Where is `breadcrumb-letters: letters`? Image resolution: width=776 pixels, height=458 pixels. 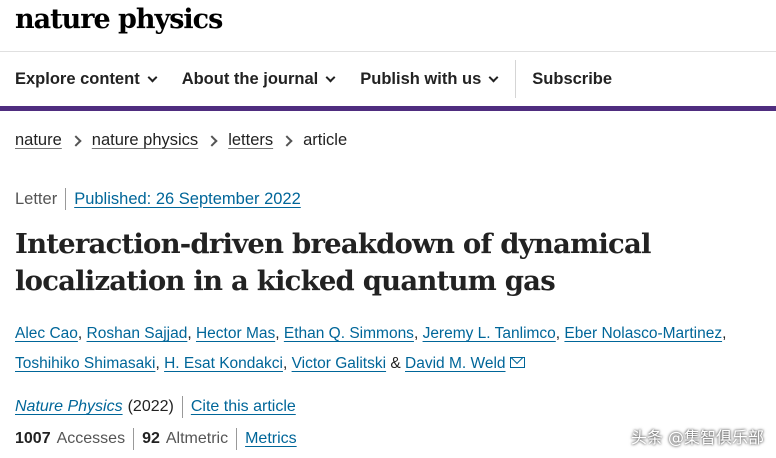
breadcrumb-letters: letters is located at coordinates (250, 140).